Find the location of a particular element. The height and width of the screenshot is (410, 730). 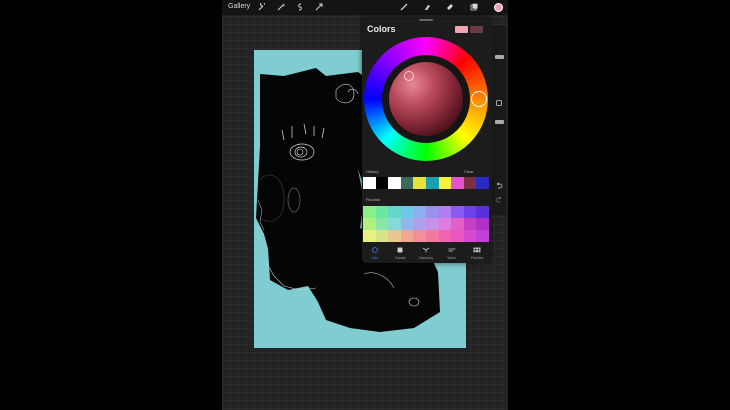

tab-palettes: Palettes is located at coordinates (477, 254).